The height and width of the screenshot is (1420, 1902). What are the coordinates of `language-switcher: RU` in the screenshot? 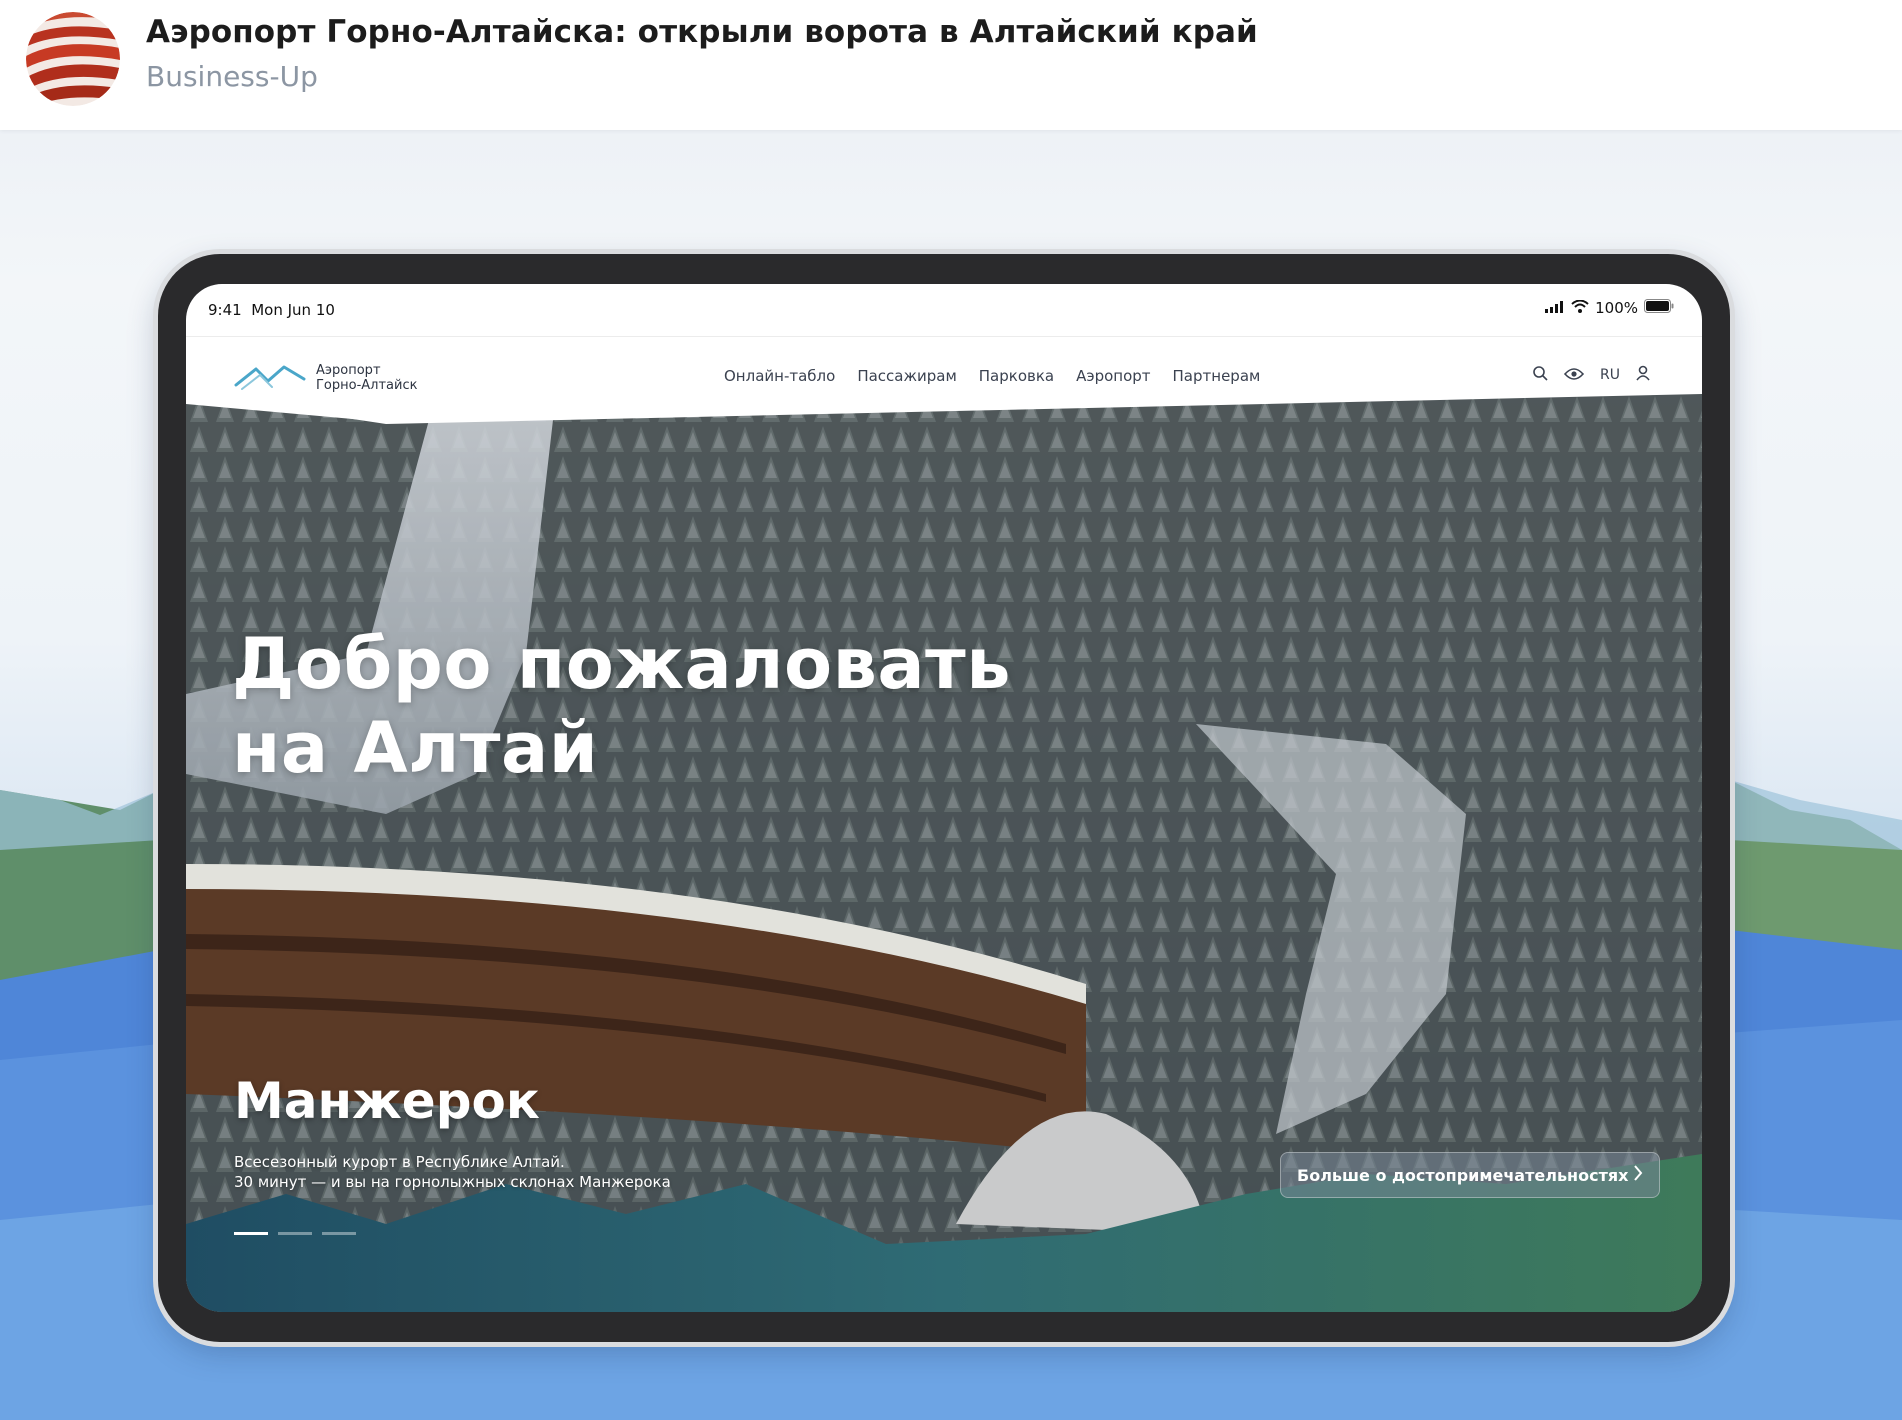 It's located at (1610, 375).